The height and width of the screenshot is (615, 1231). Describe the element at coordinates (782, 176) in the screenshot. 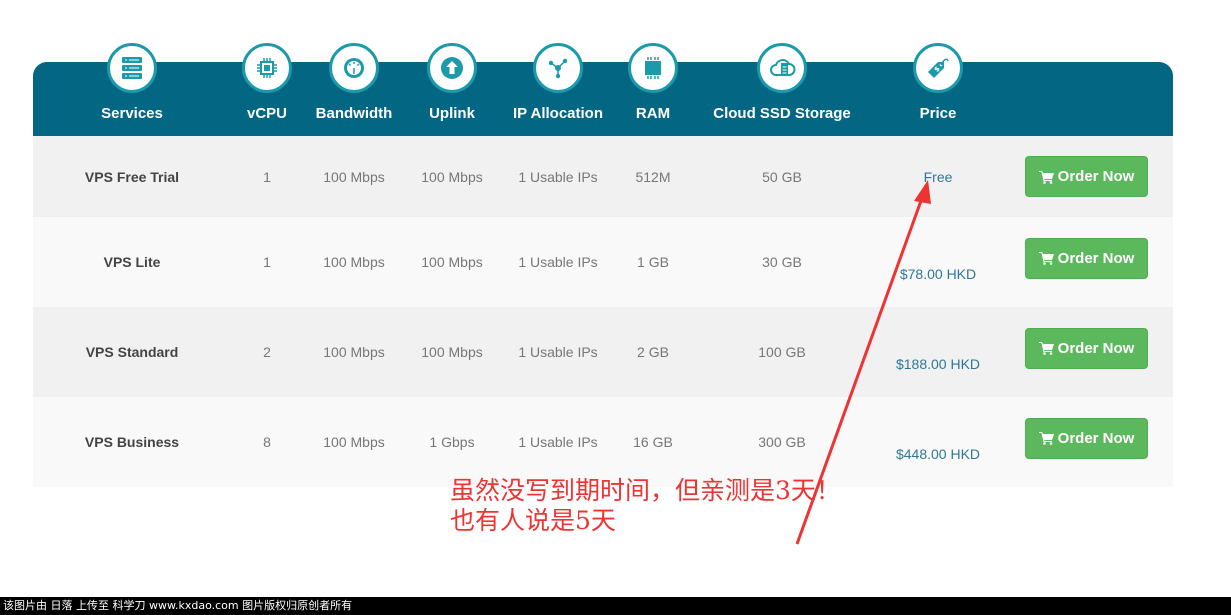

I see `cell-storage: 50 GB` at that location.